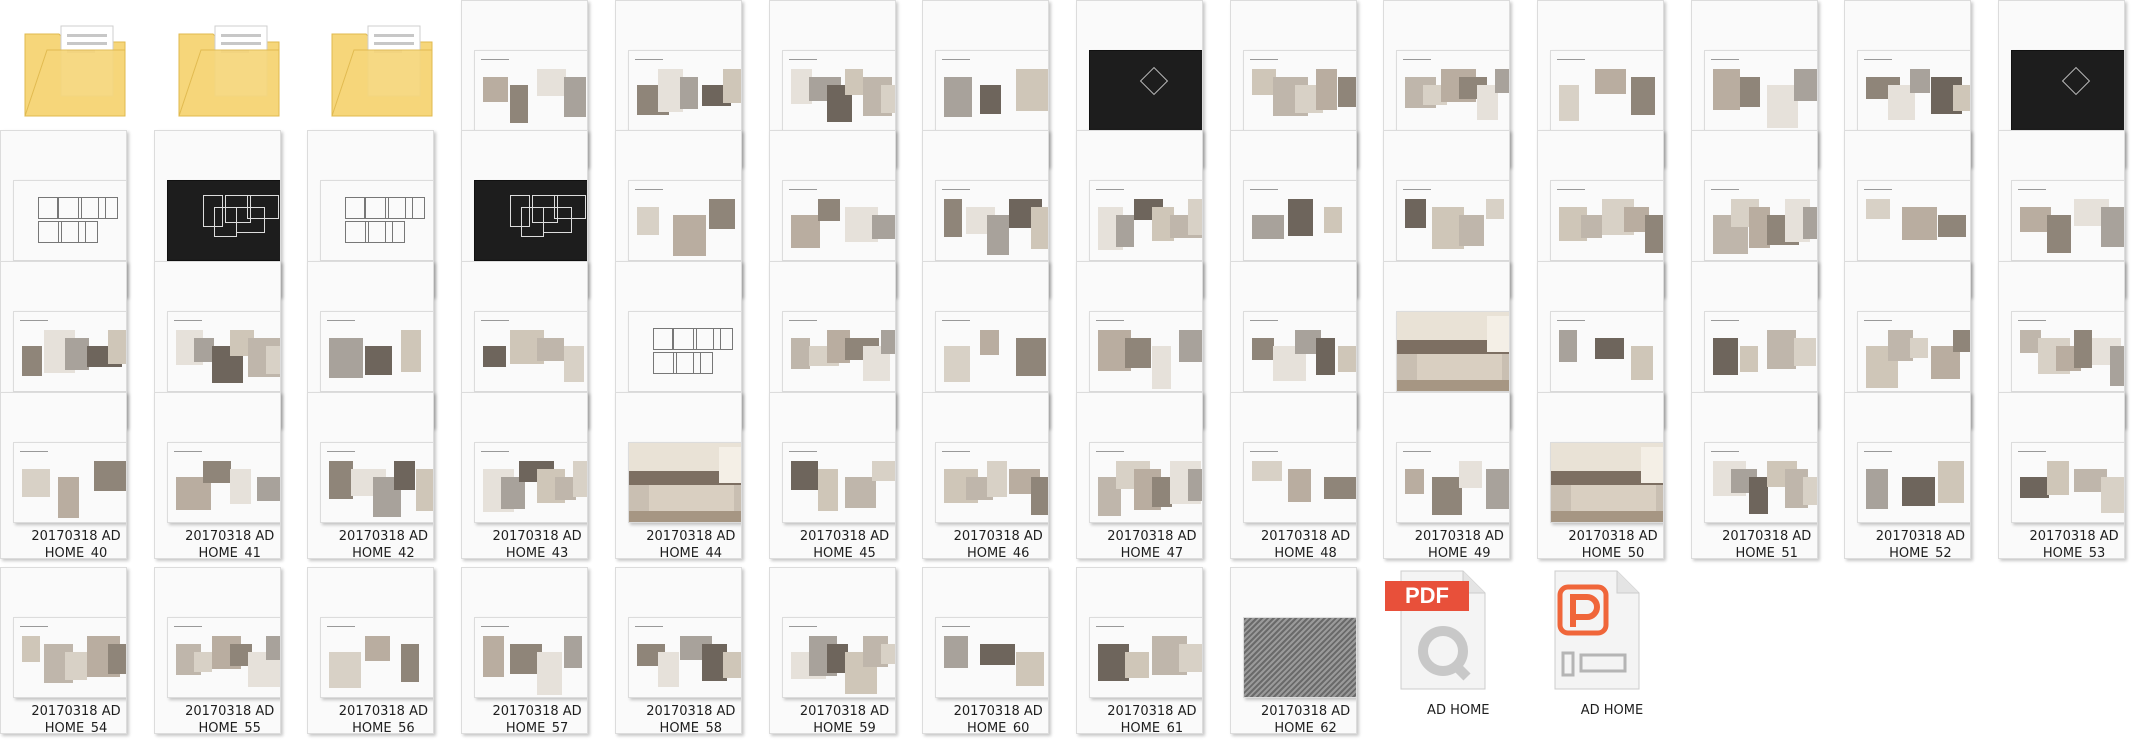  I want to click on file-item: 20170318 AD HOME_49, so click(1447, 475).